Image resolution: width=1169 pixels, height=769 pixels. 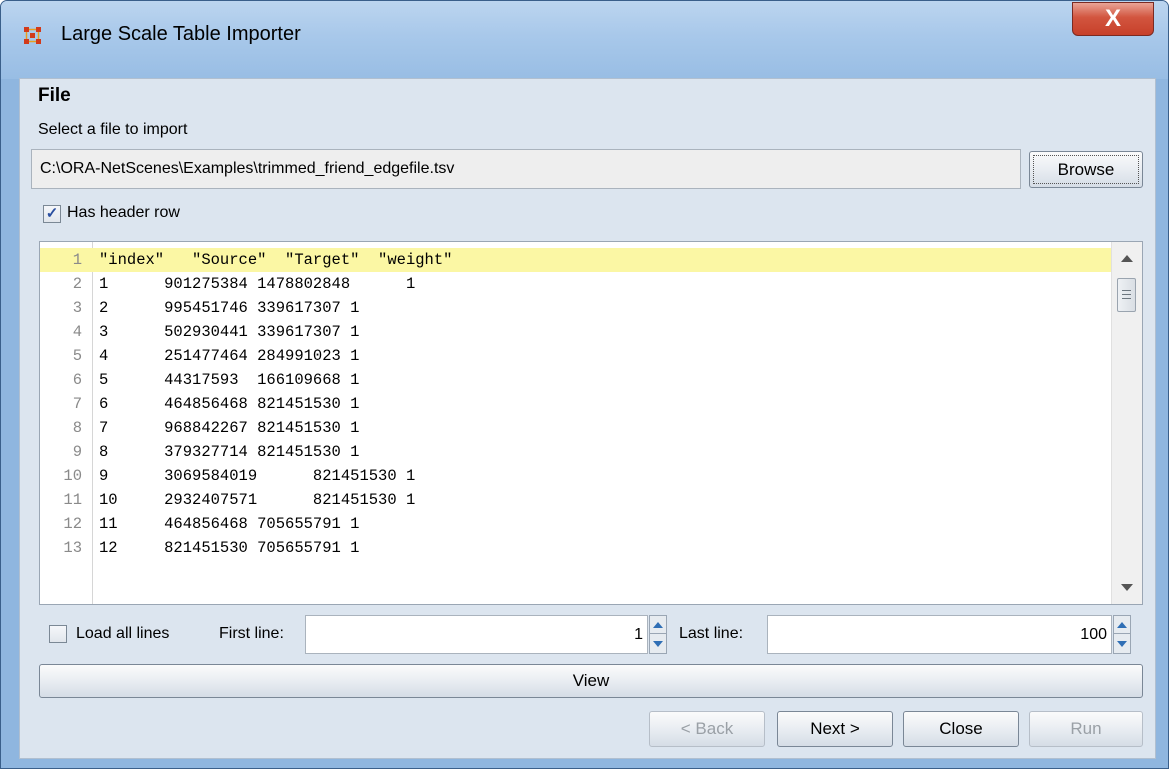 What do you see at coordinates (32, 35) in the screenshot?
I see `ora-app-icon` at bounding box center [32, 35].